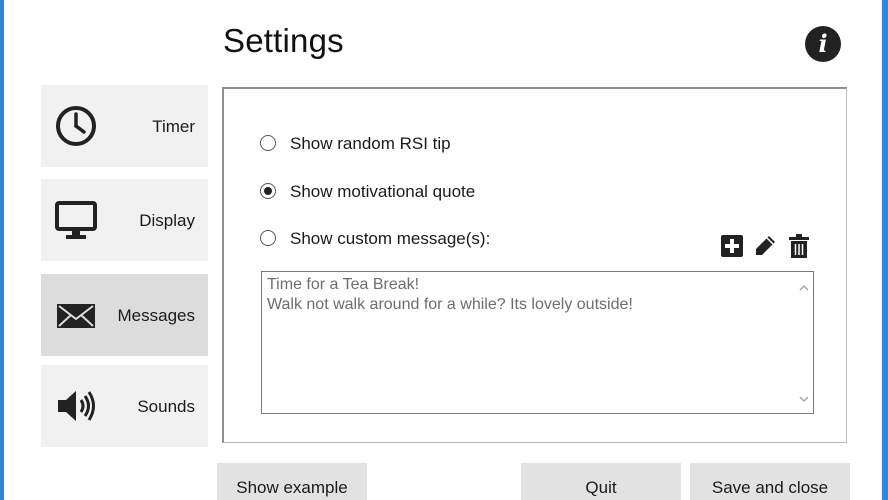  I want to click on monitor-icon, so click(76, 220).